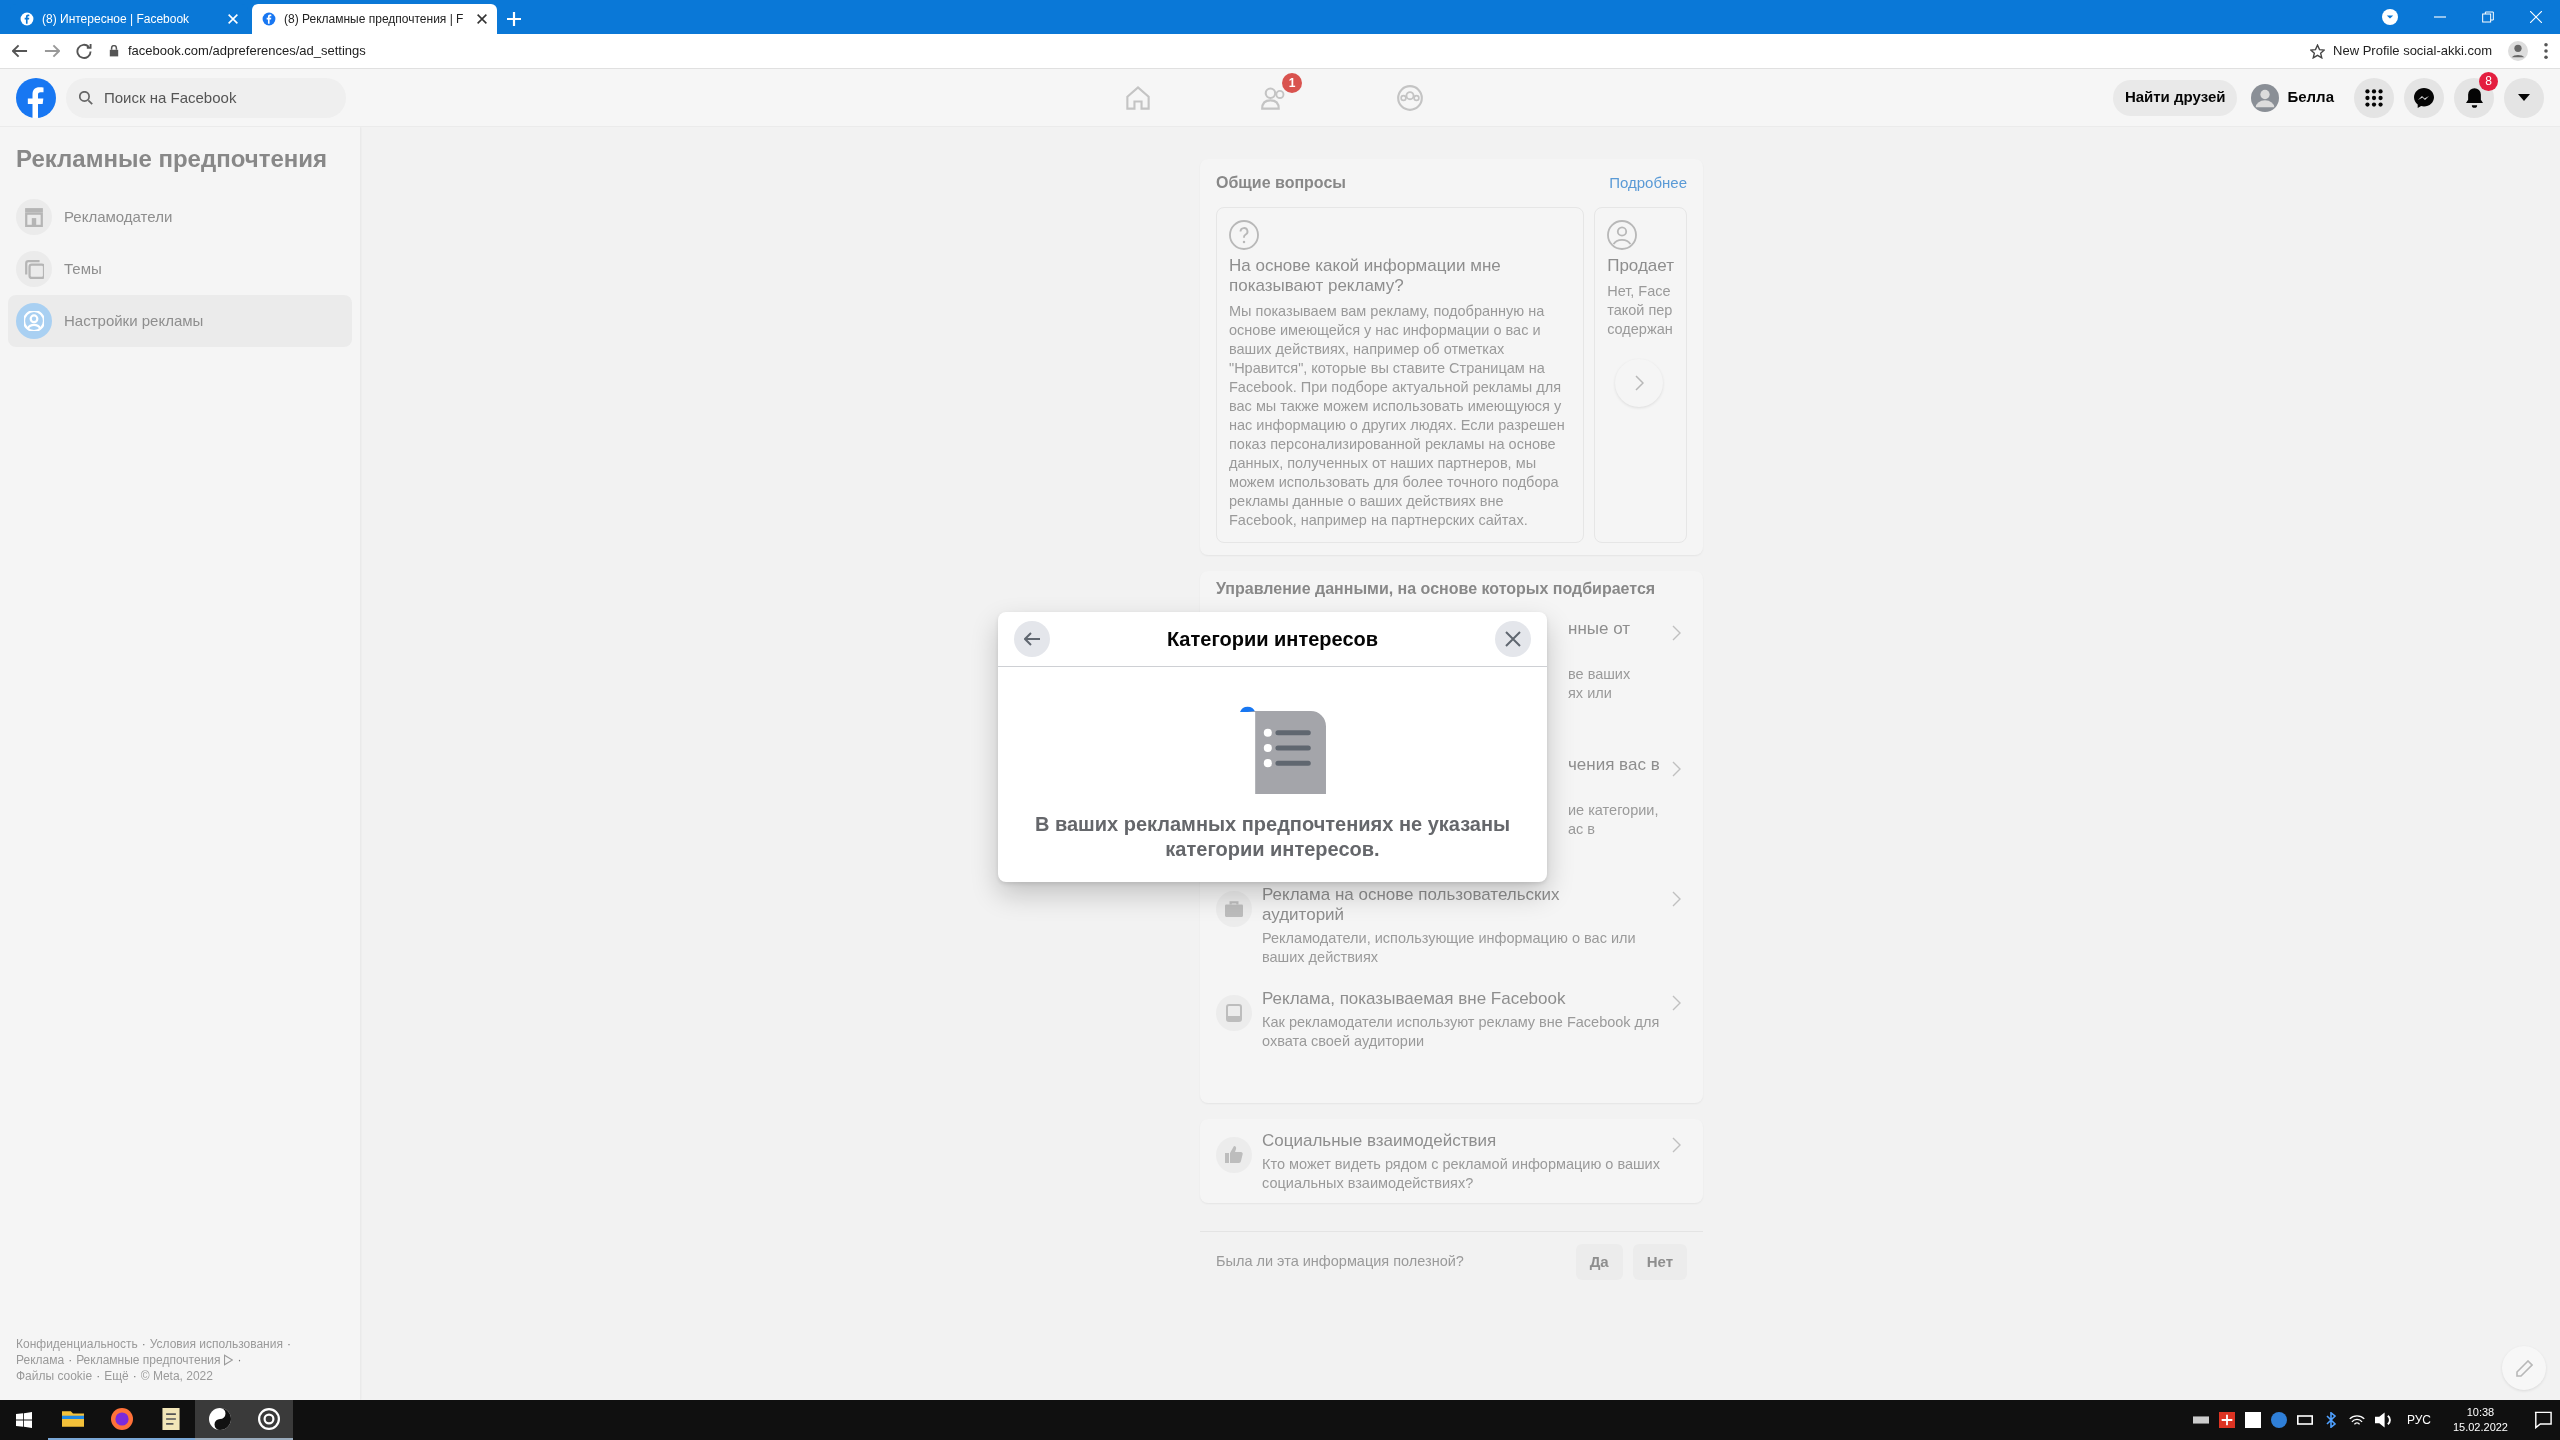  I want to click on row-title: Реклама, показываемая вне Facebook, so click(1414, 999).